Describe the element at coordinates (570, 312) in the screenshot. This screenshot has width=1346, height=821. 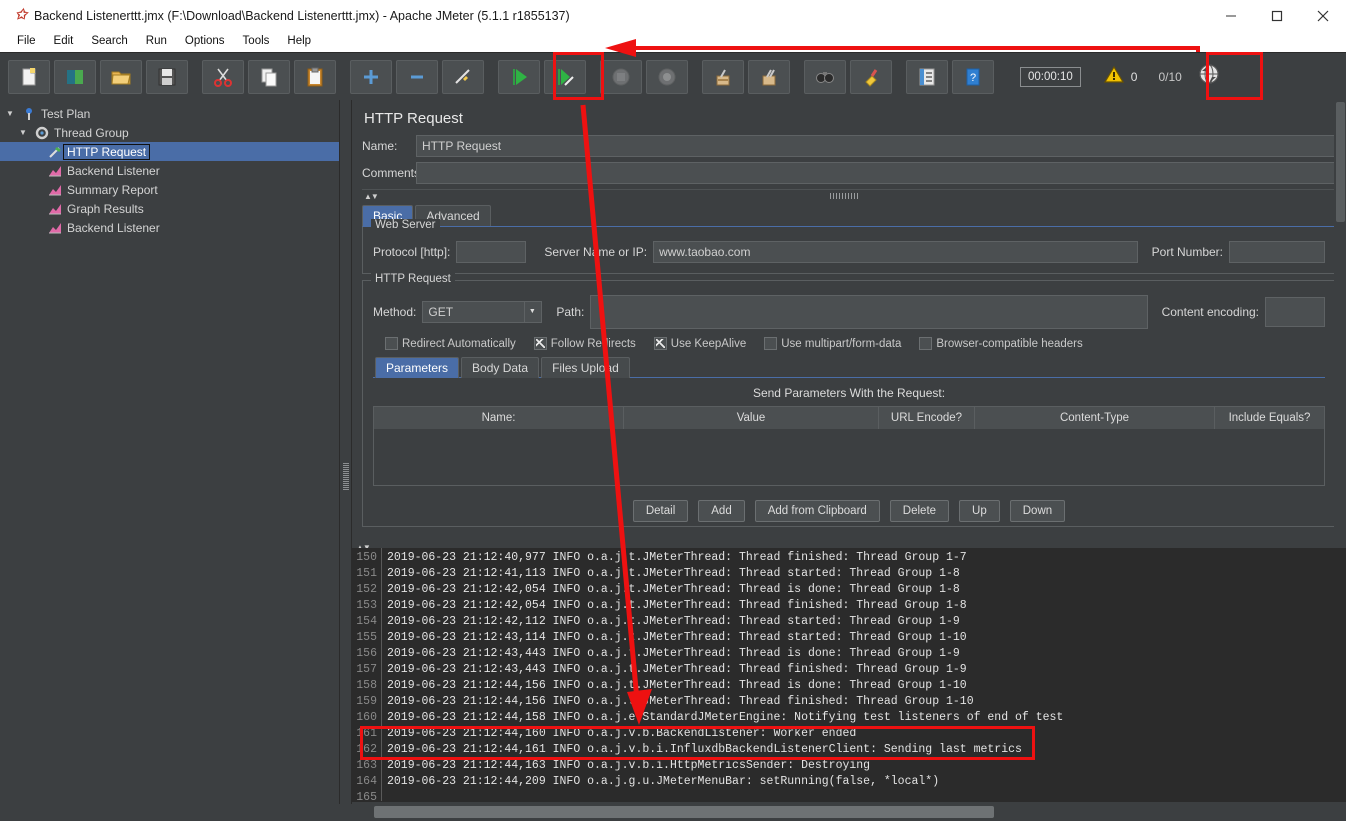
I see `path-label: Path:` at that location.